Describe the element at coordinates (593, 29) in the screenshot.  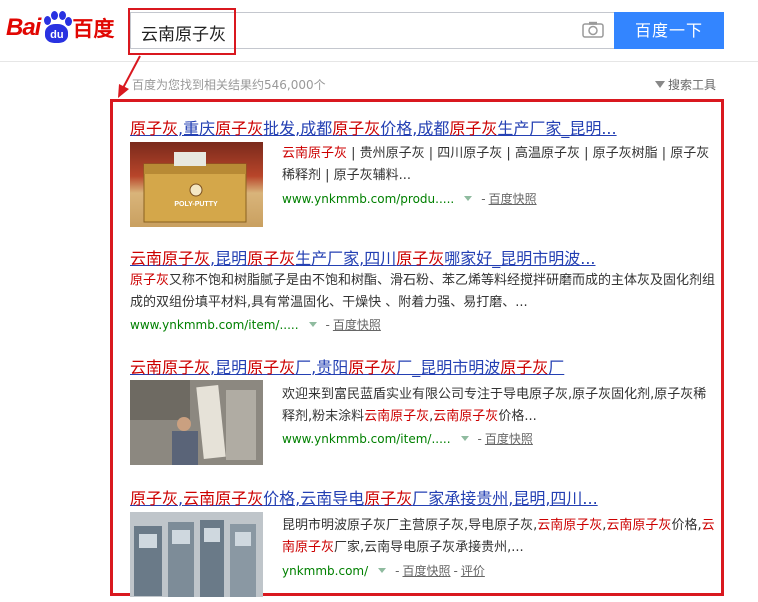
I see `camera-icon` at that location.